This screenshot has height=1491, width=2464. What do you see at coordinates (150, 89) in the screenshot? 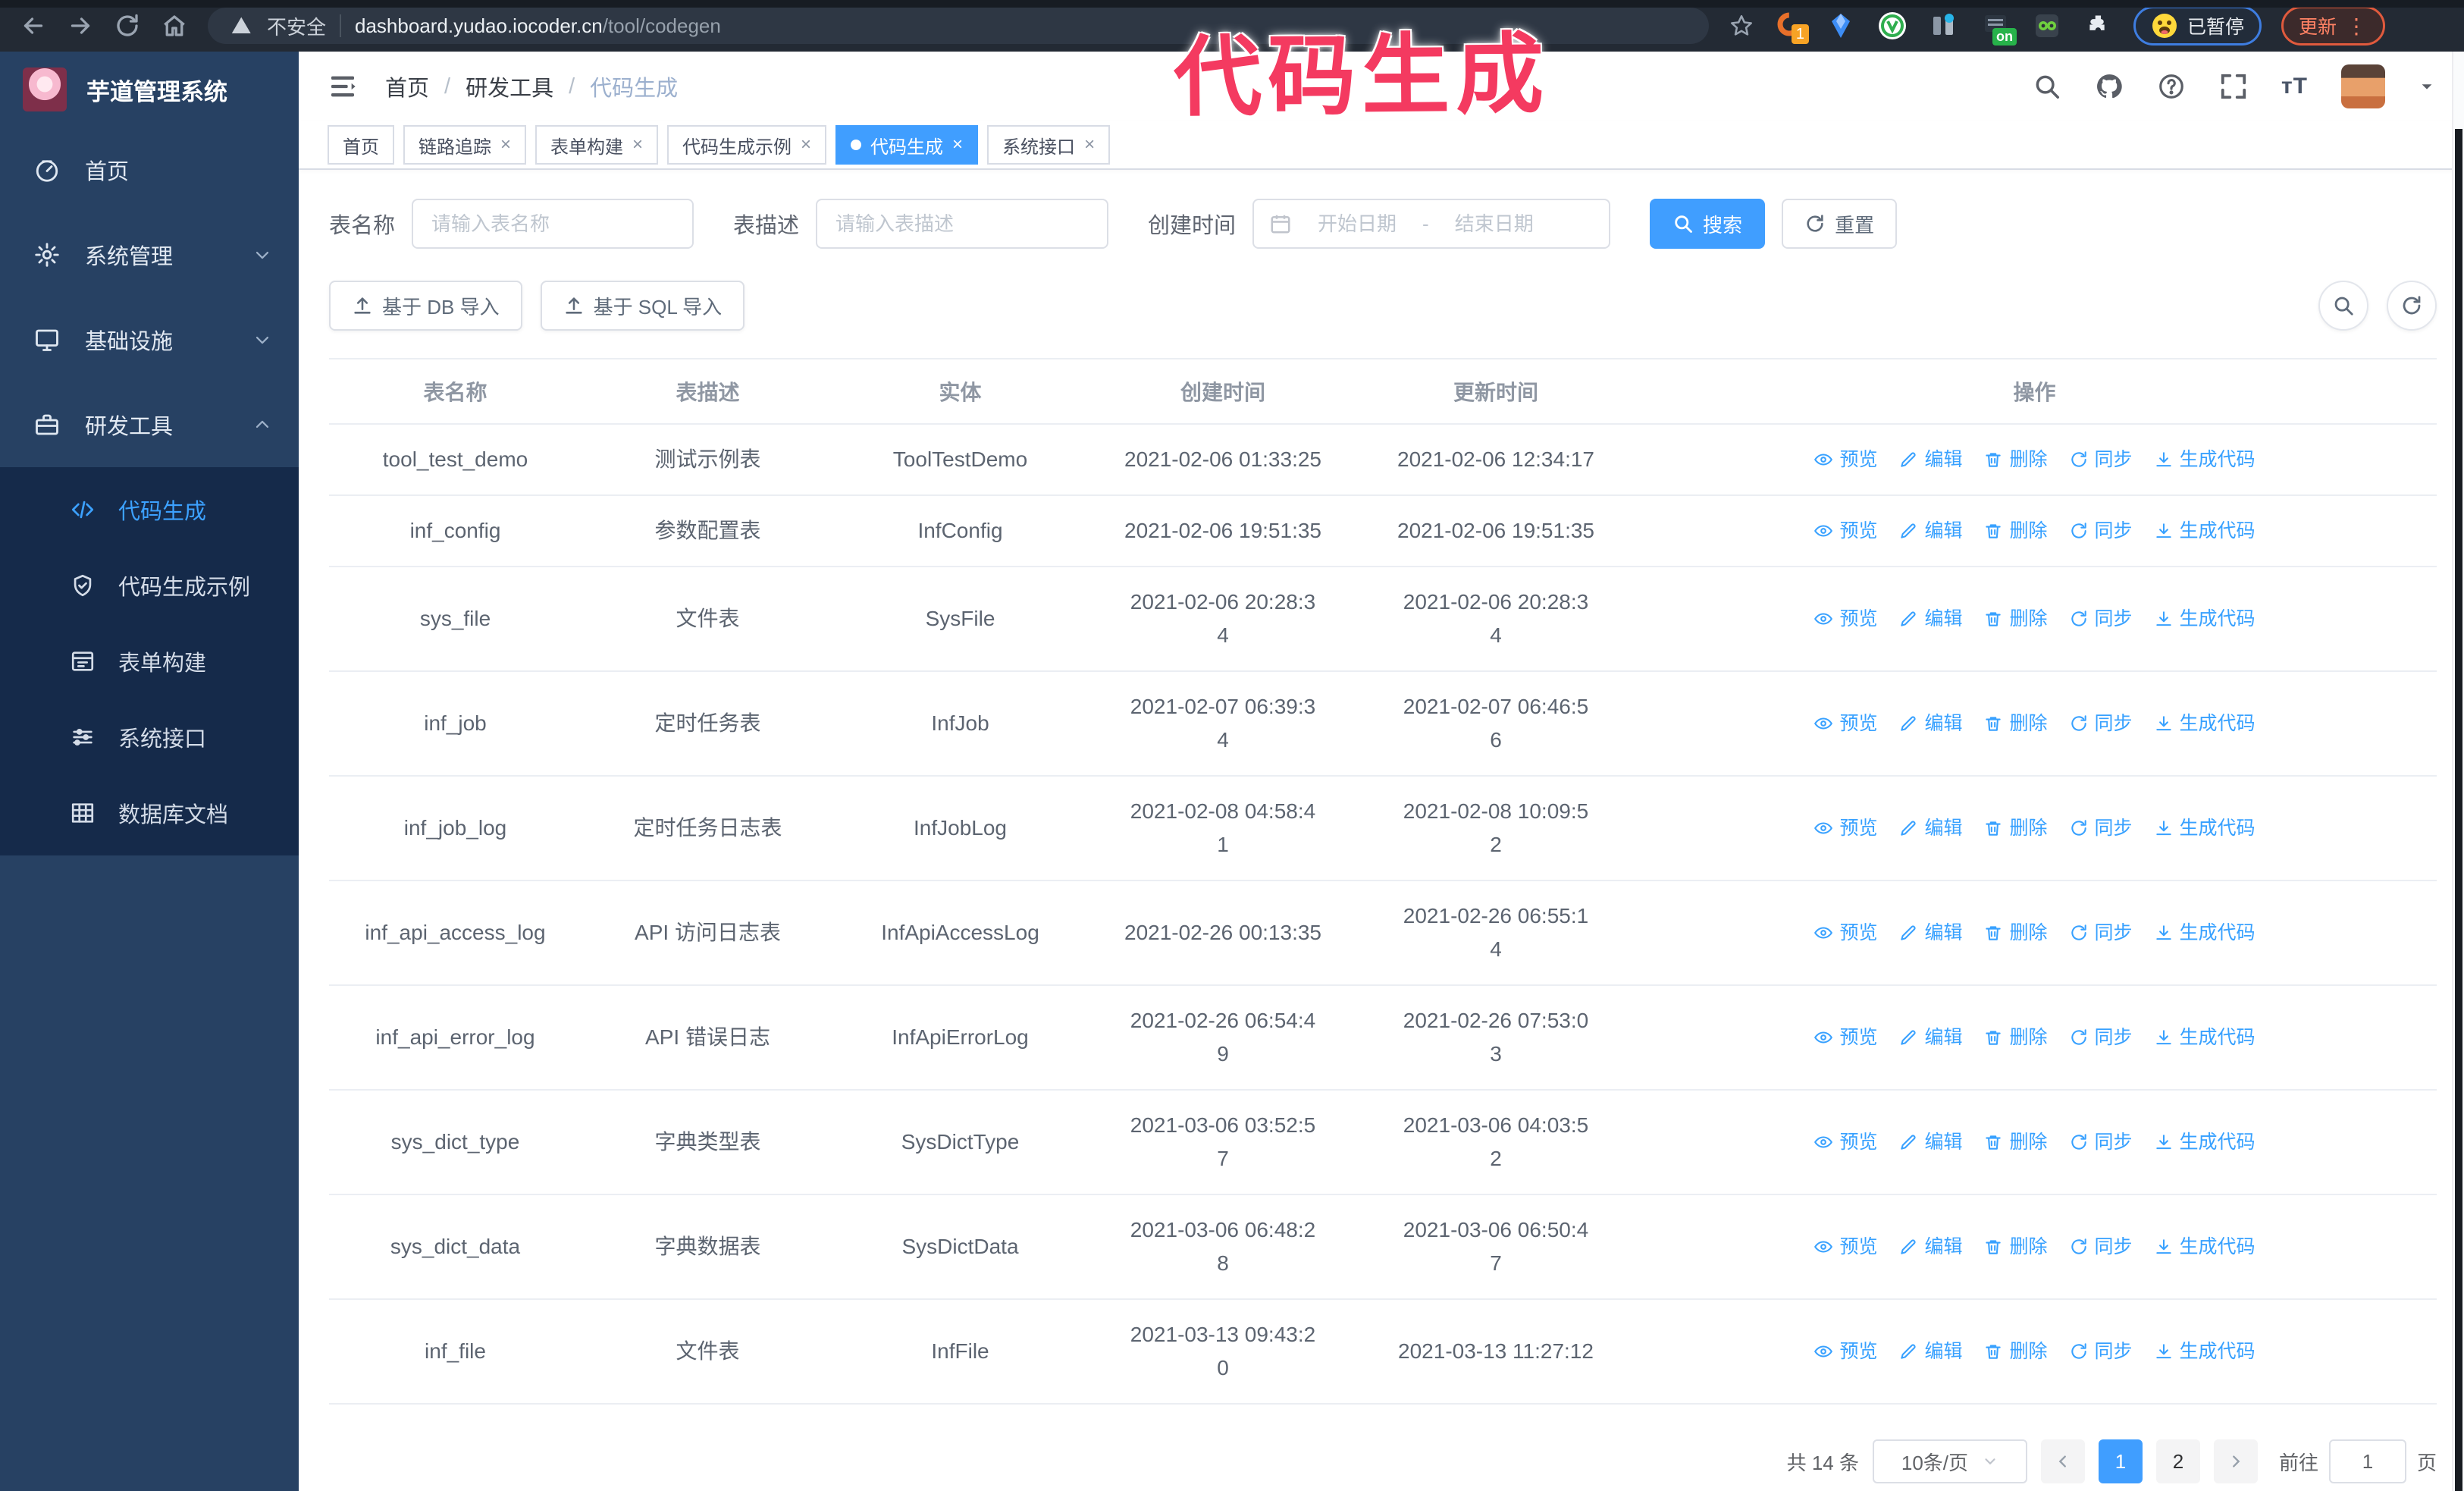
I see `app-logo: 芋道管理系统` at bounding box center [150, 89].